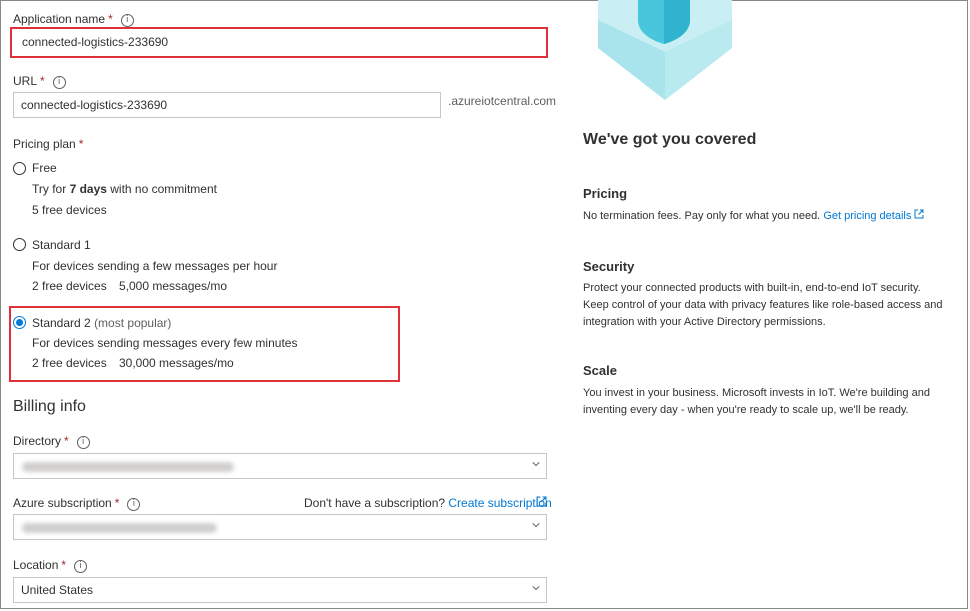 Image resolution: width=970 pixels, height=611 pixels. What do you see at coordinates (50, 565) in the screenshot?
I see `location-label: Location * i` at bounding box center [50, 565].